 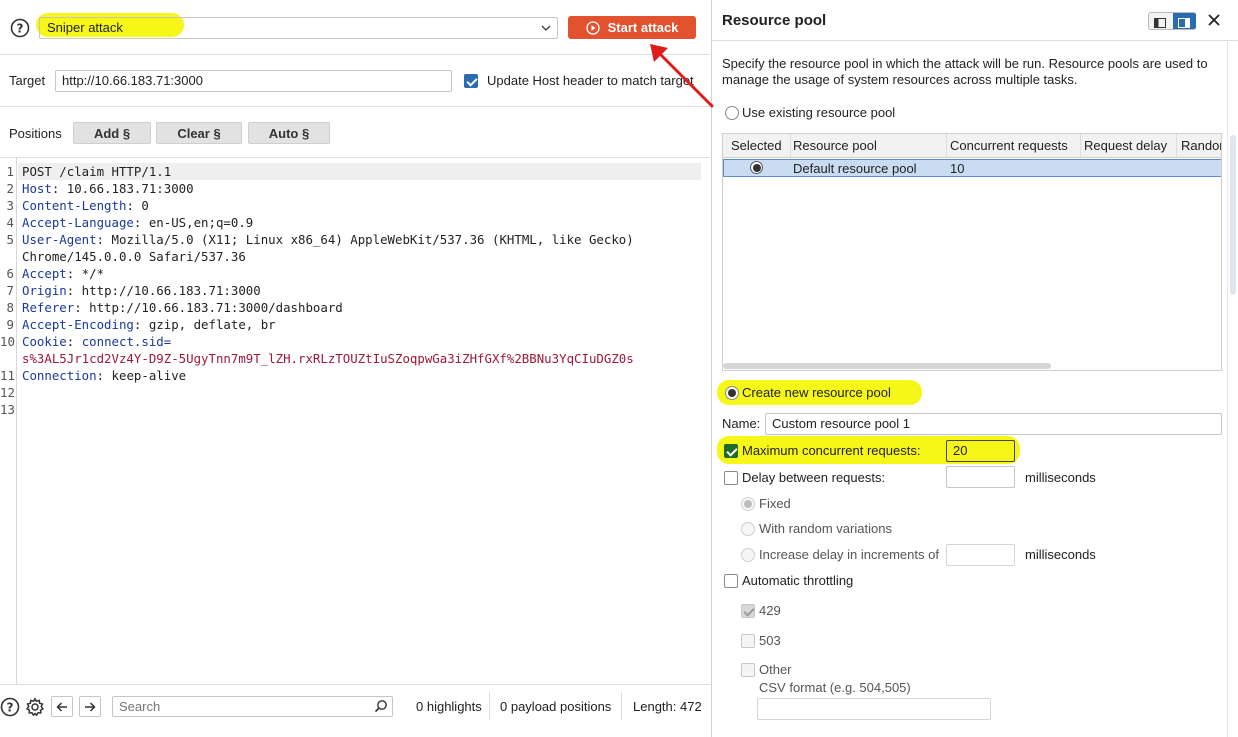 What do you see at coordinates (774, 20) in the screenshot?
I see `panel-title: Resource pool` at bounding box center [774, 20].